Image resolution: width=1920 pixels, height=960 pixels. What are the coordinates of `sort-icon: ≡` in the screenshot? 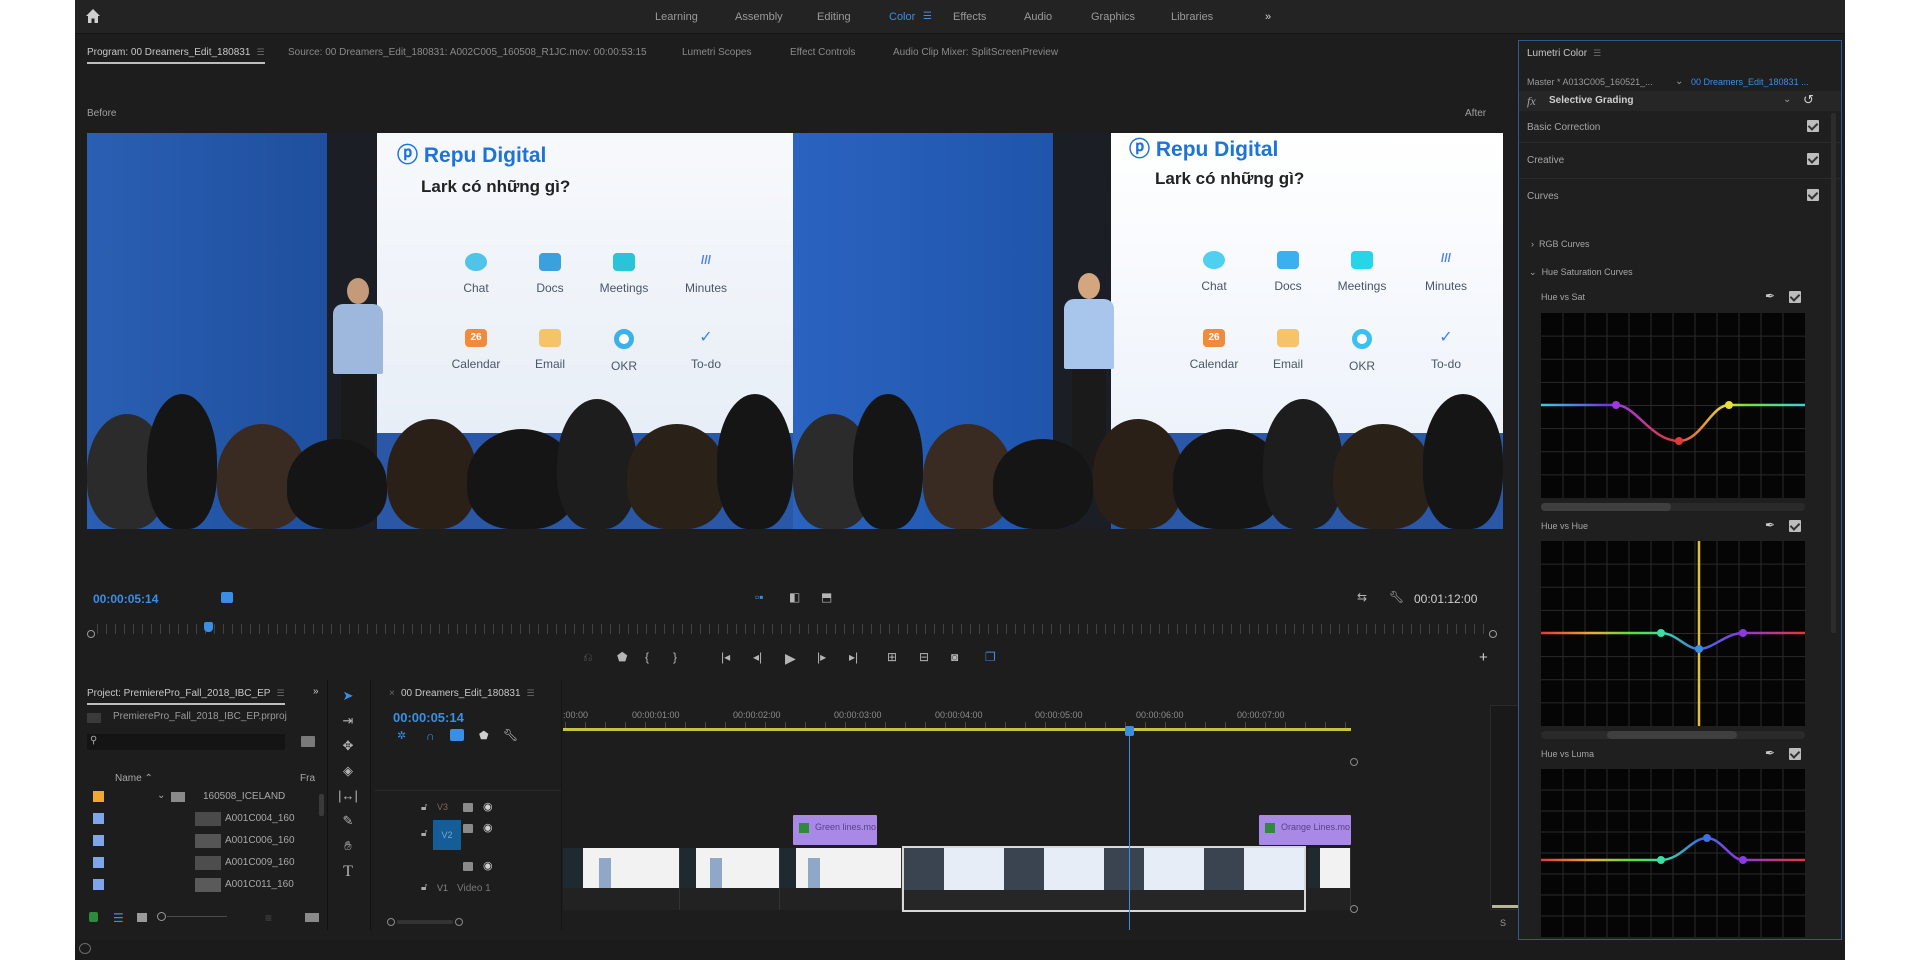 It's located at (268, 918).